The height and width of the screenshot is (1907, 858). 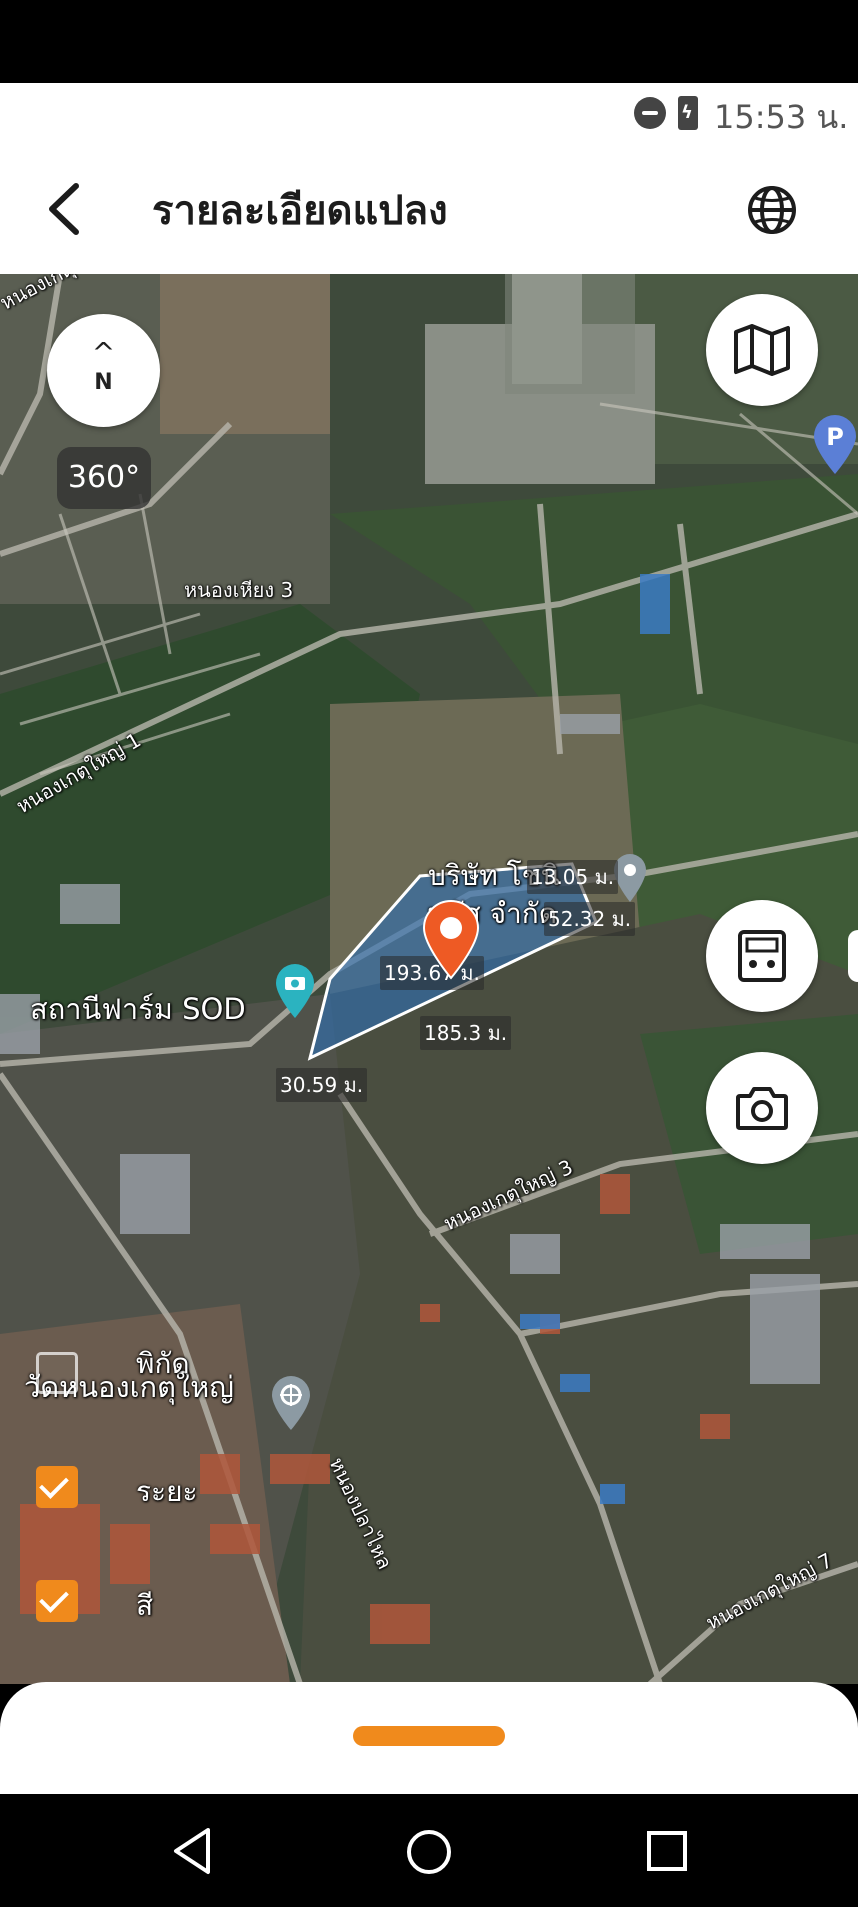 What do you see at coordinates (103, 352) in the screenshot?
I see `compass-arrow-icon: ^` at bounding box center [103, 352].